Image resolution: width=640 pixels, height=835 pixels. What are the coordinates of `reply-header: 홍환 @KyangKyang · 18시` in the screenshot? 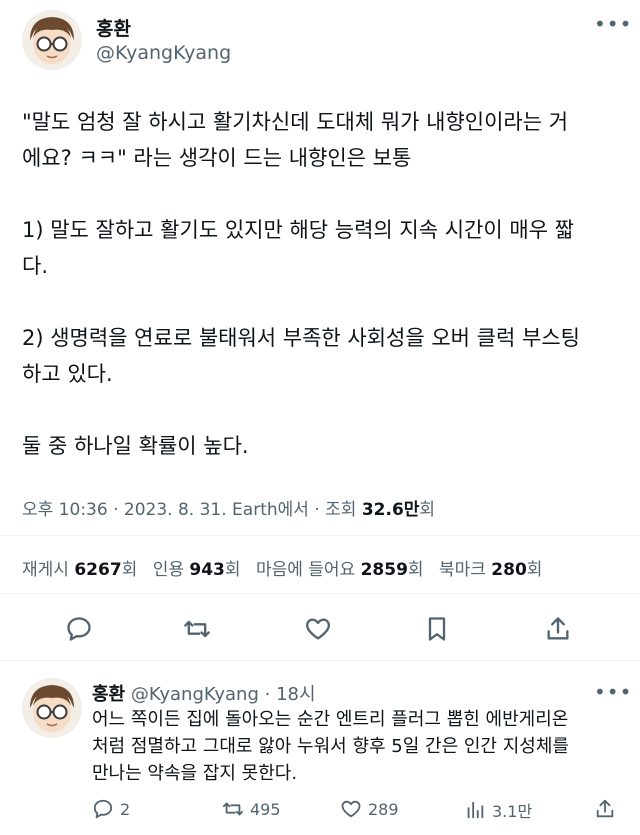 It's located at (204, 693).